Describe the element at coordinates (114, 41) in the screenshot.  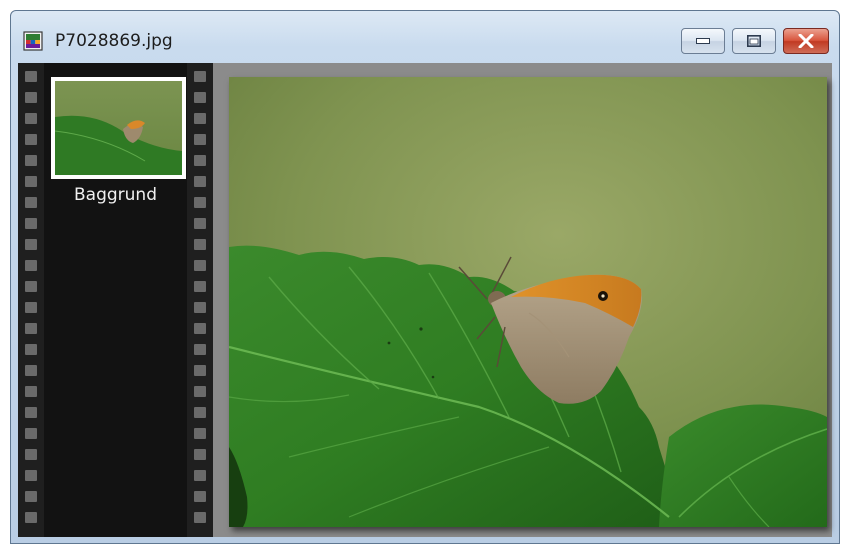
I see `window-title: P7028869.jpg` at that location.